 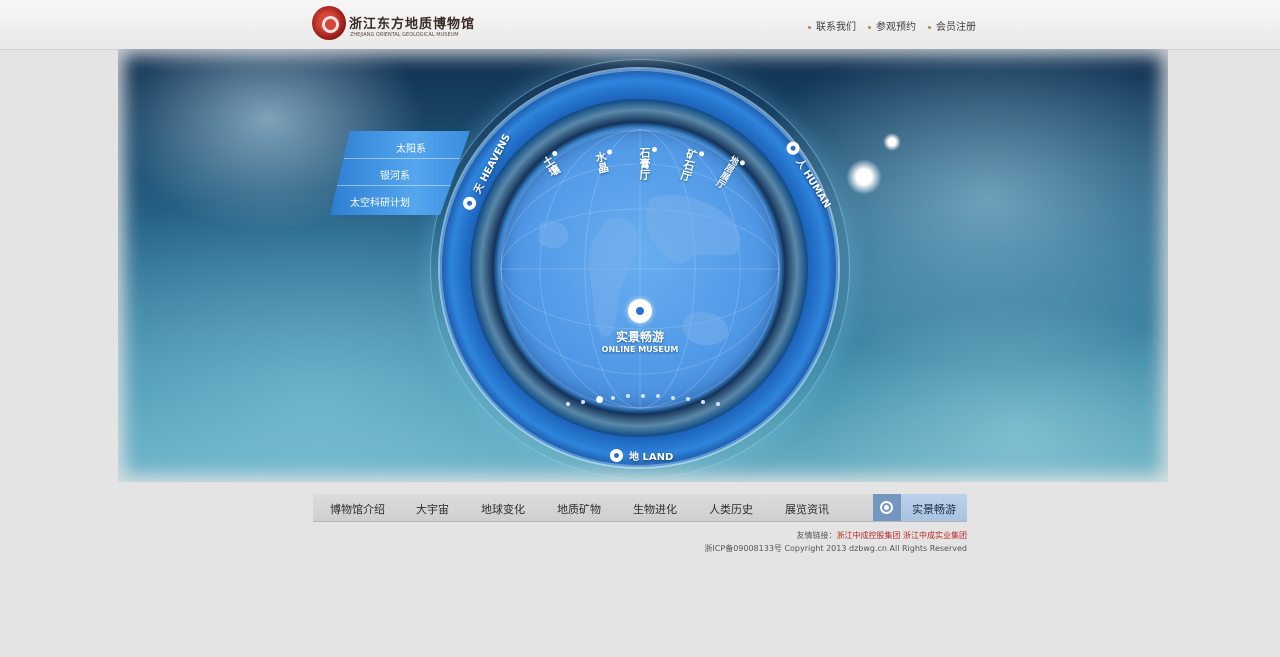 I want to click on inner-ring, so click(x=639, y=268).